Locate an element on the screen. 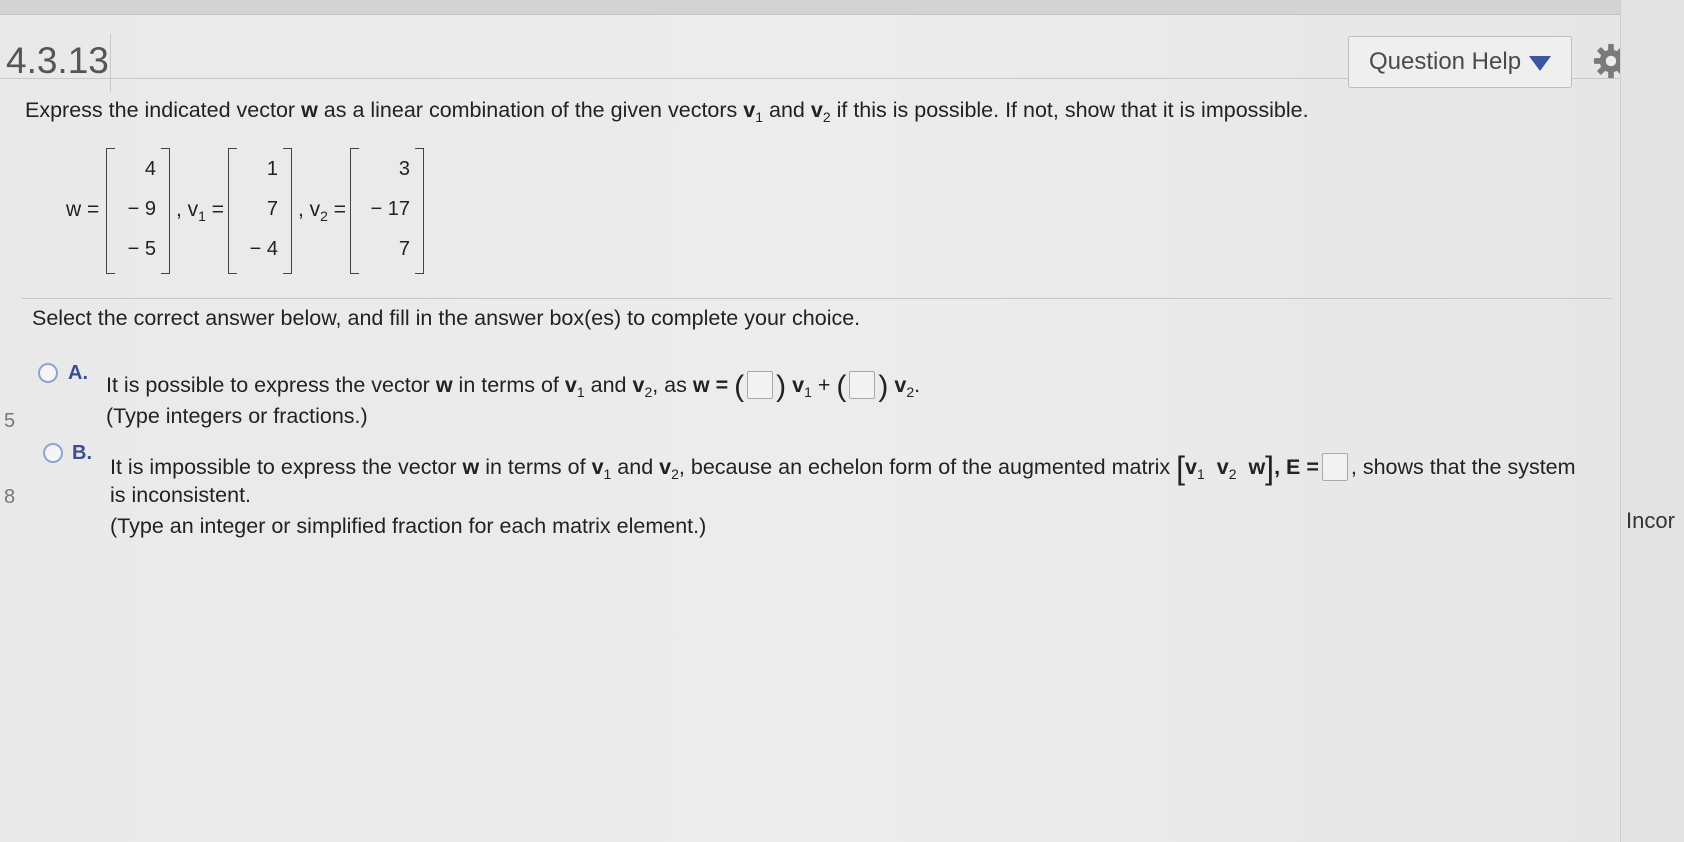 This screenshot has height=842, width=1684. top-strip is located at coordinates (842, 7).